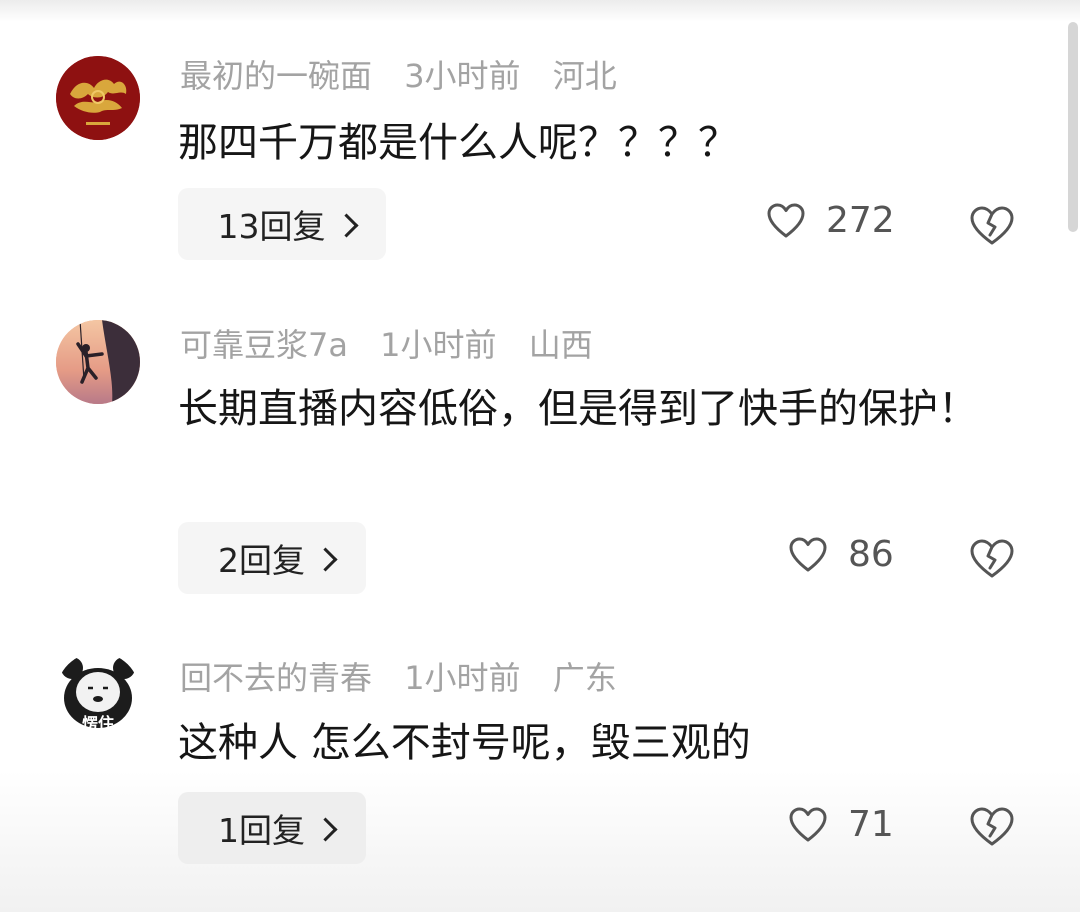 The height and width of the screenshot is (912, 1080). I want to click on location: 河北, so click(584, 76).